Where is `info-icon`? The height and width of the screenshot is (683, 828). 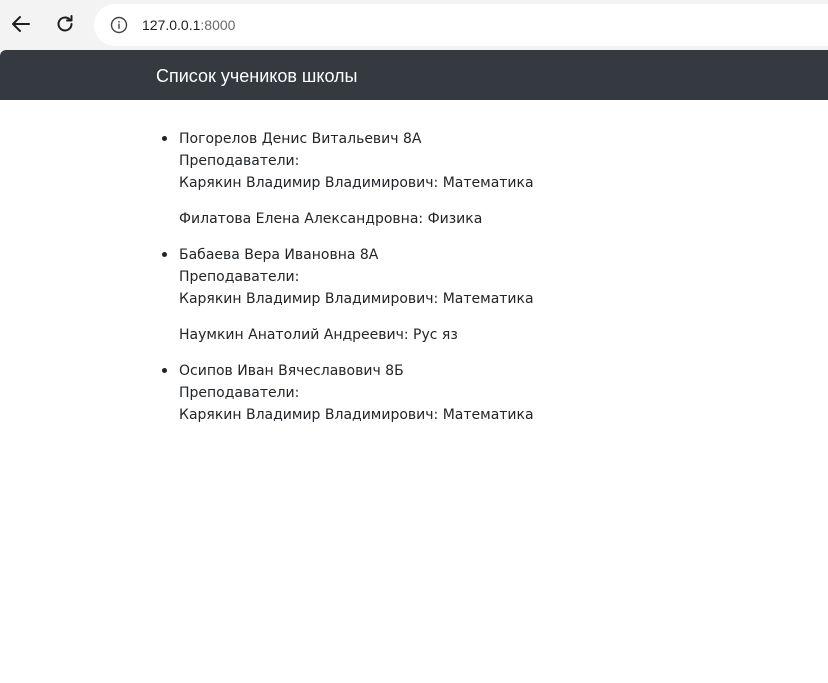 info-icon is located at coordinates (119, 25).